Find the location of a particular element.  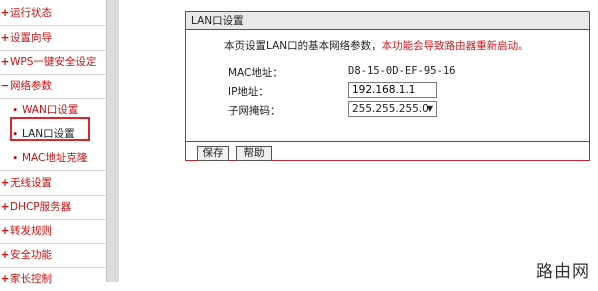

sidebar-item-wizard: +设置向导 is located at coordinates (53, 38).